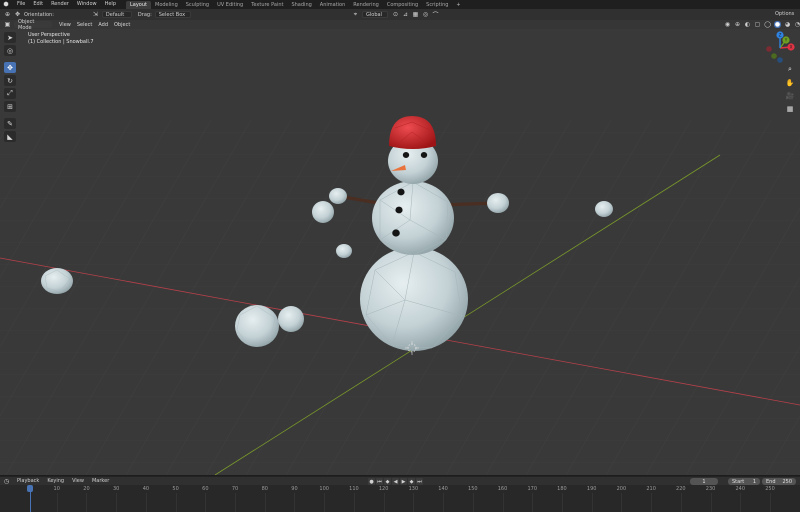  Describe the element at coordinates (10, 106) in the screenshot. I see `transform-tool-icon: ⊞` at that location.